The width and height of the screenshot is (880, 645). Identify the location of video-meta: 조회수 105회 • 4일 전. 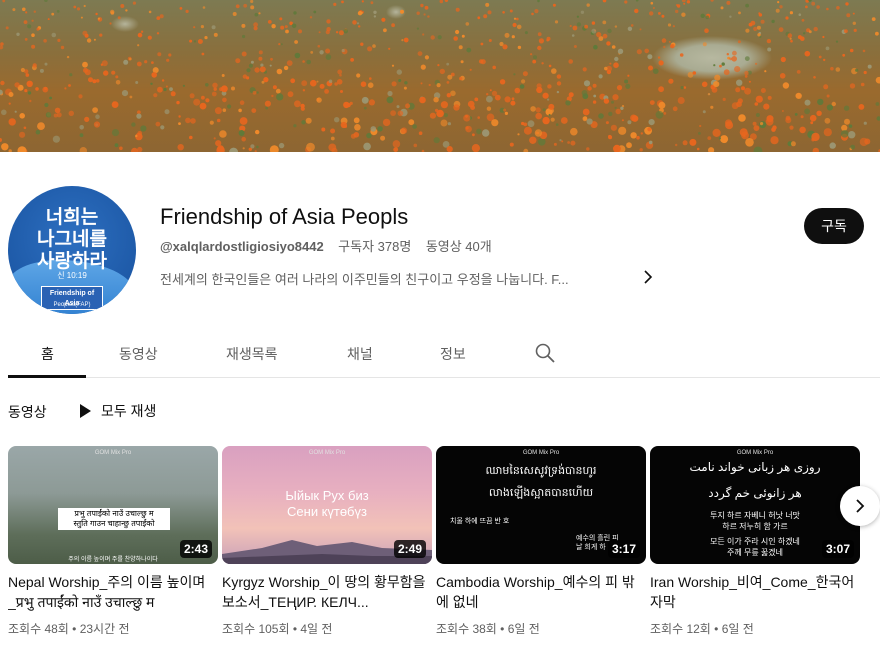
(277, 629).